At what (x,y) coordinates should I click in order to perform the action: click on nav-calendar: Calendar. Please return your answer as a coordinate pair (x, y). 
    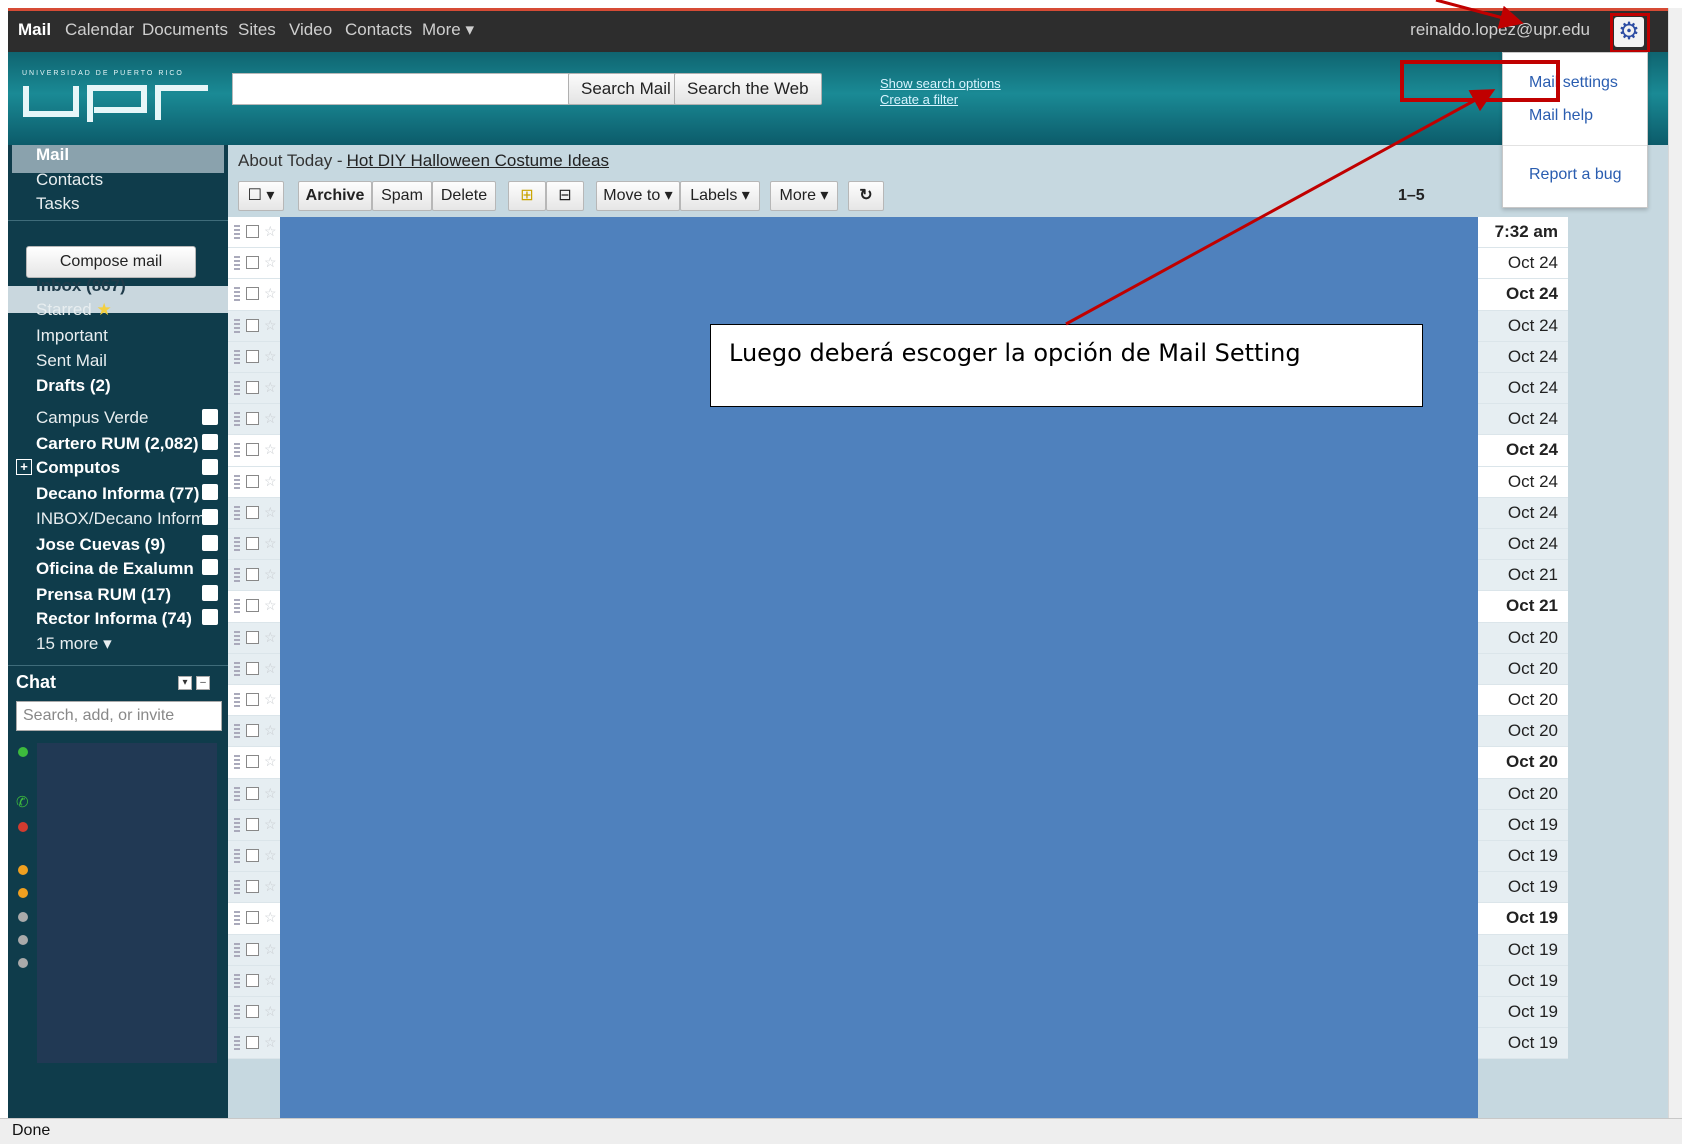
    Looking at the image, I should click on (99, 30).